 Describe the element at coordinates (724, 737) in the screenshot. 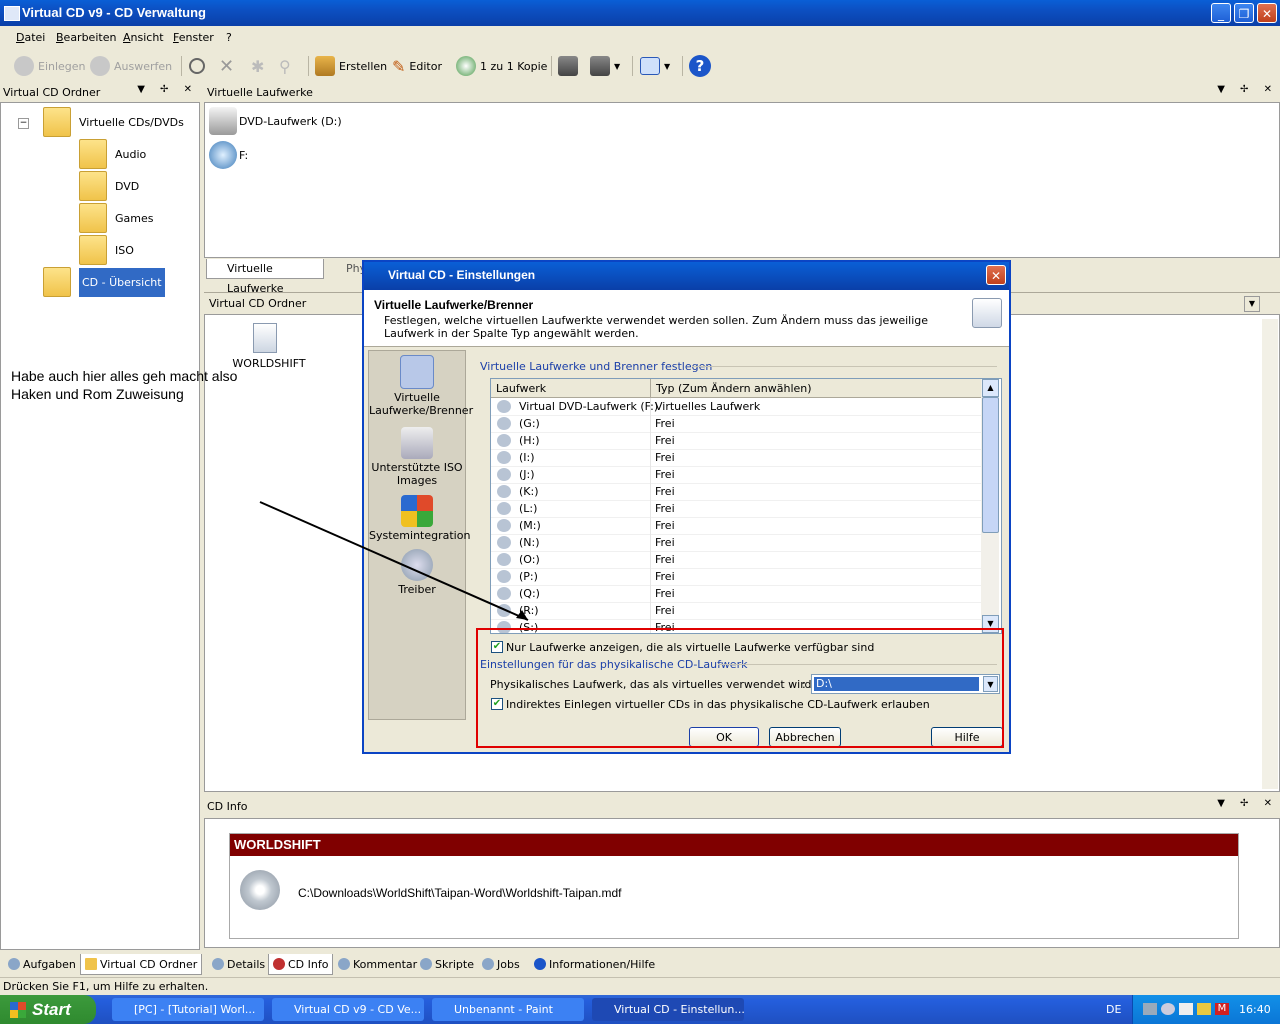

I see `ok-button: OK` at that location.